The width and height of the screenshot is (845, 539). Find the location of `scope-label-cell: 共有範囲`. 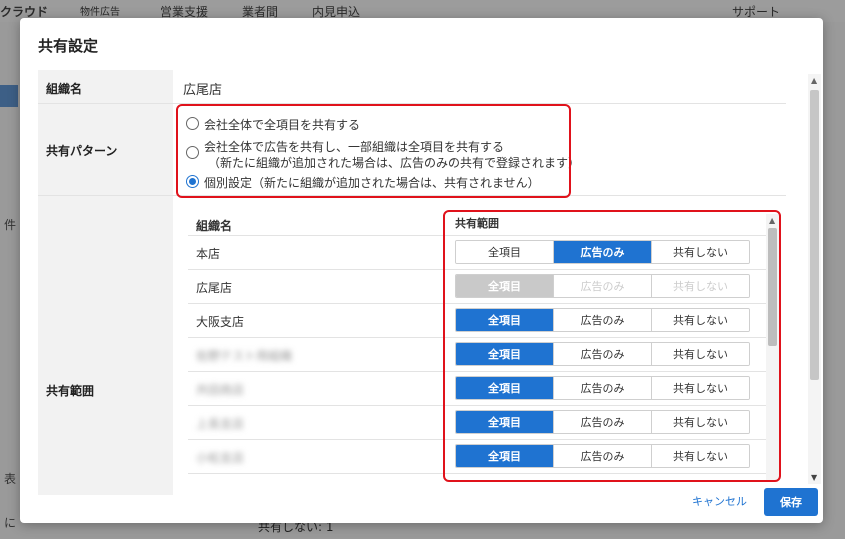

scope-label-cell: 共有範囲 is located at coordinates (105, 345).